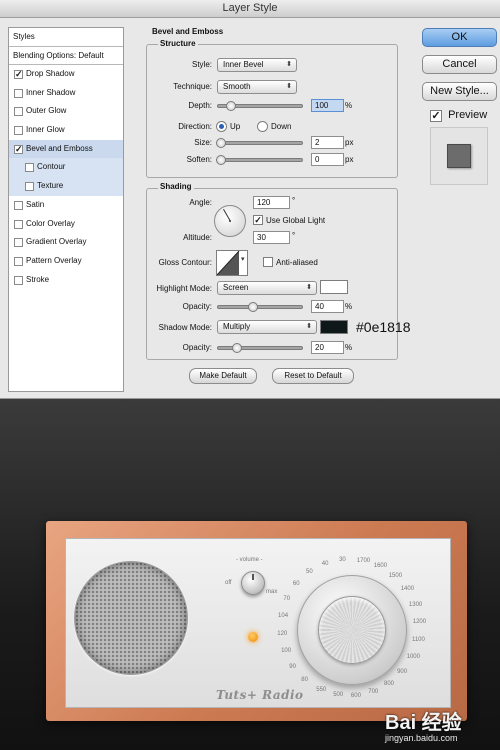  Describe the element at coordinates (201, 64) in the screenshot. I see `style-label: Style:` at that location.